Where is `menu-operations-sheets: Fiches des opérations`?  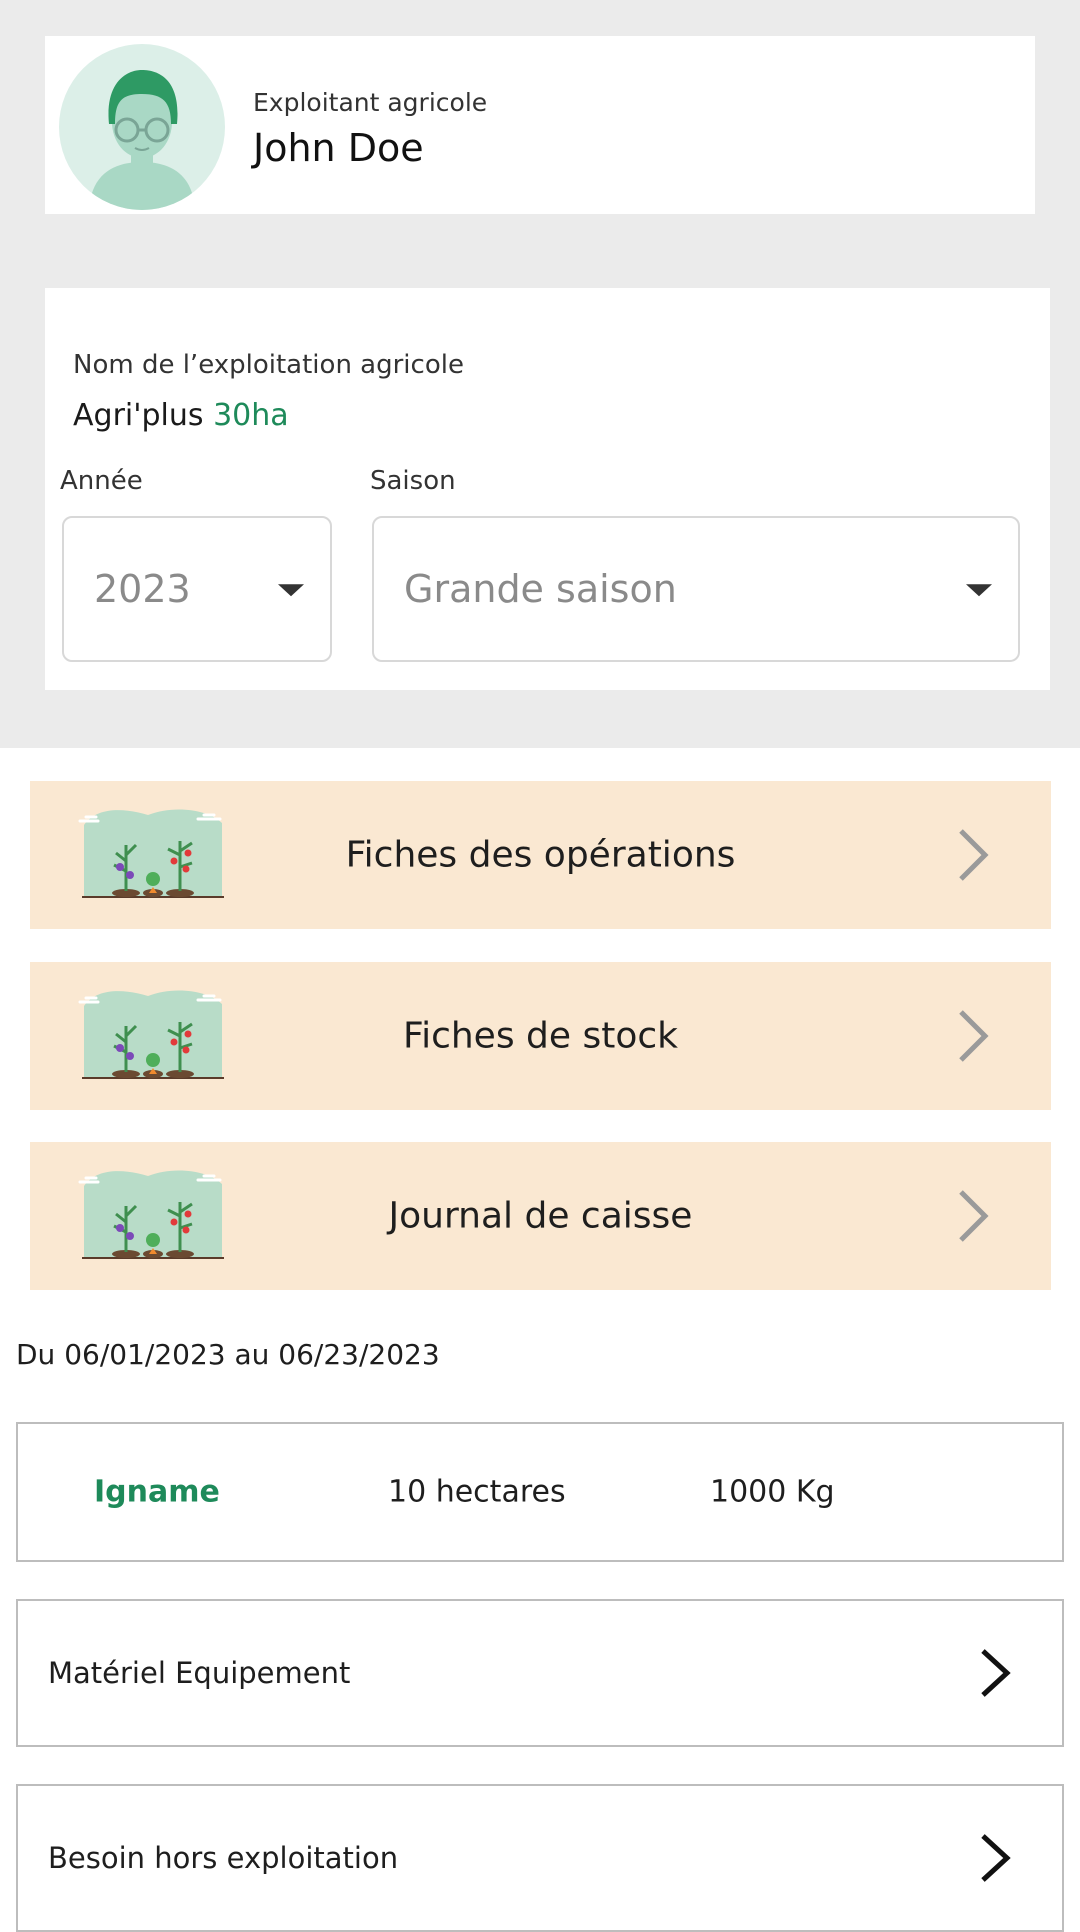 menu-operations-sheets: Fiches des opérations is located at coordinates (540, 855).